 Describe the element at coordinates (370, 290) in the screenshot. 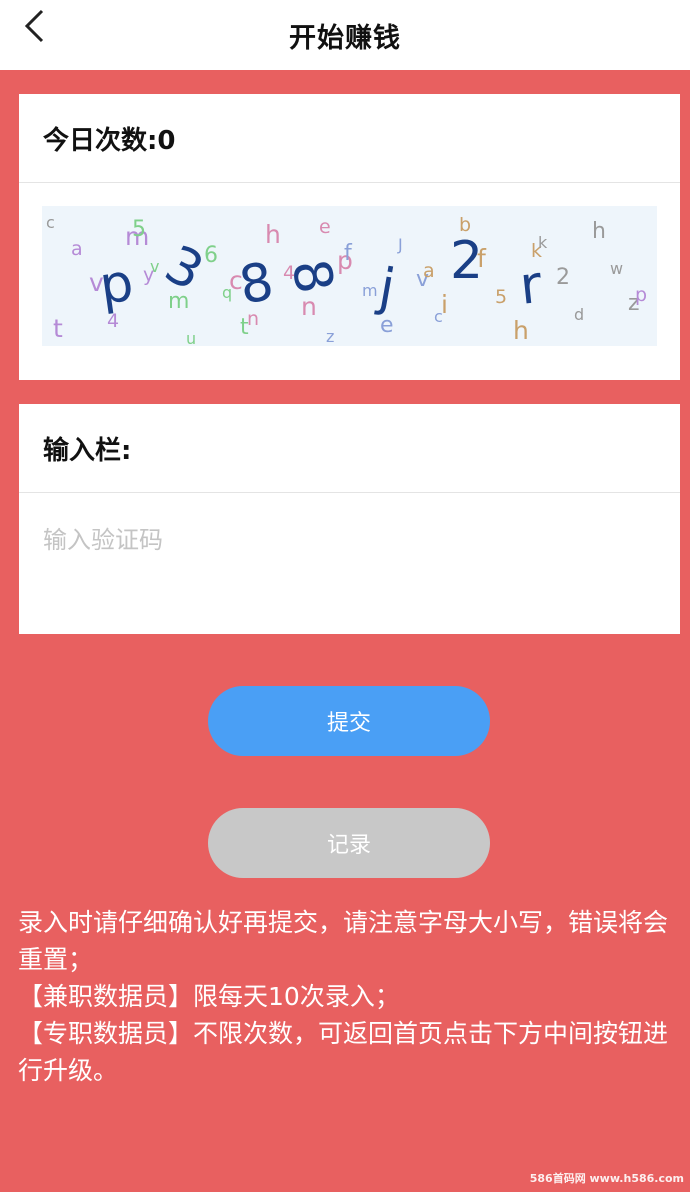

I see `captcha-noise-char: m` at that location.